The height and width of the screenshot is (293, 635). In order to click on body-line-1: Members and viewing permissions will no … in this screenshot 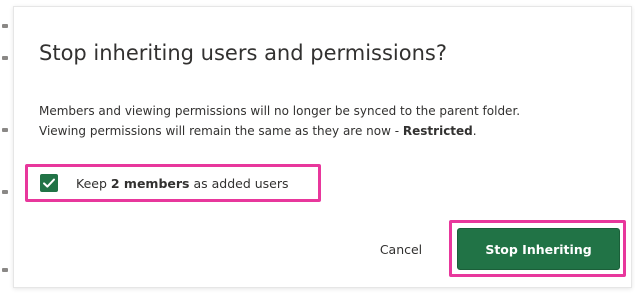, I will do `click(280, 111)`.